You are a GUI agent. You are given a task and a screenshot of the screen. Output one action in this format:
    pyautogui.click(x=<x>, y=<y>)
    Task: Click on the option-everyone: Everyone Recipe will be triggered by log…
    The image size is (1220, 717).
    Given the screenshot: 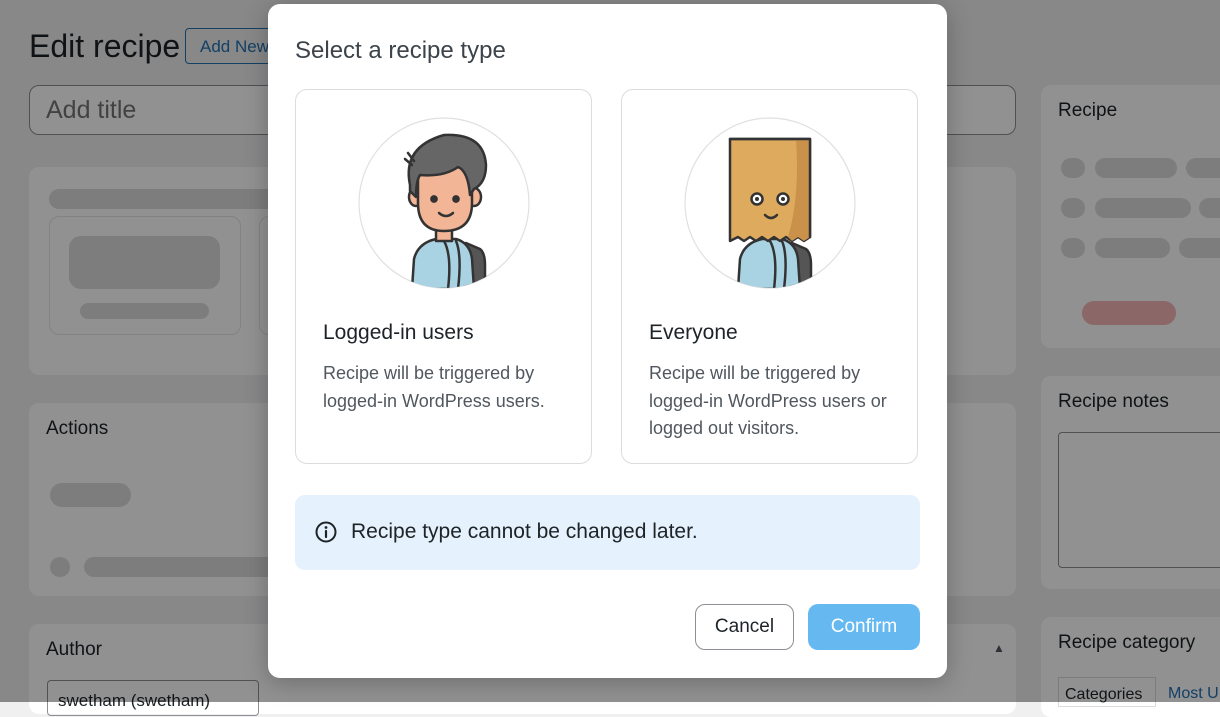 What is the action you would take?
    pyautogui.click(x=769, y=276)
    